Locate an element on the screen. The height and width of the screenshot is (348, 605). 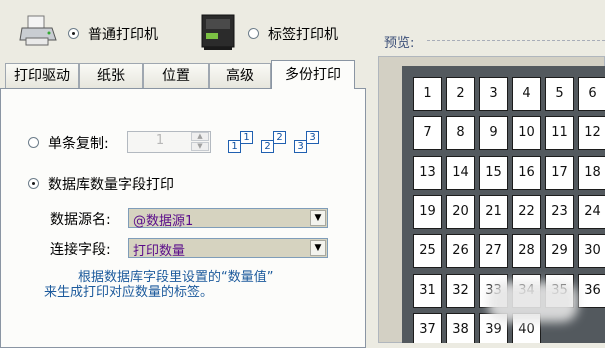
spinner-up-button: ▲ is located at coordinates (200, 136).